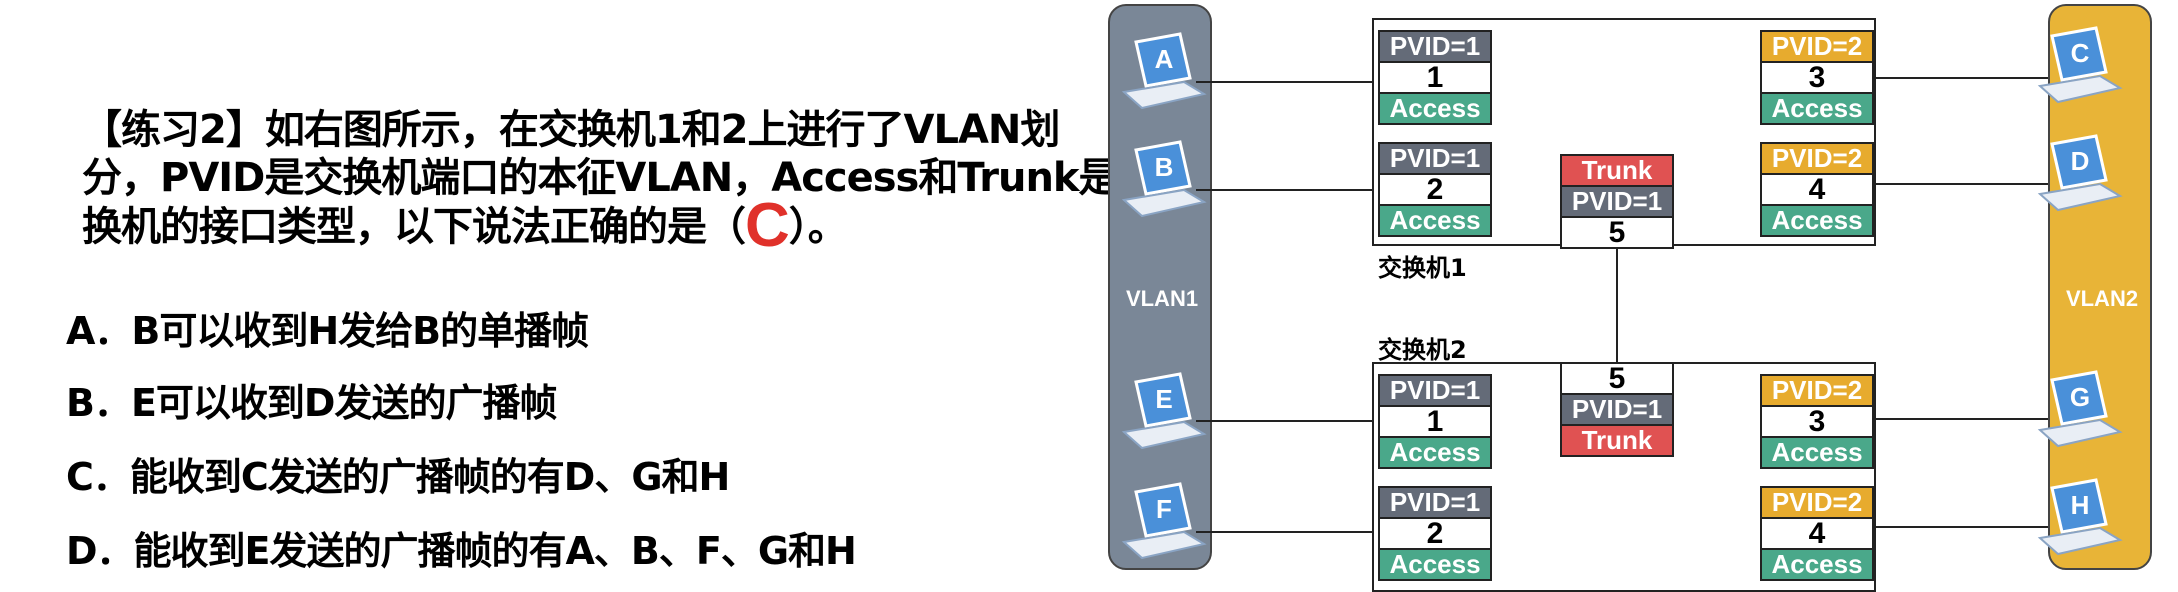 The height and width of the screenshot is (592, 2178). What do you see at coordinates (1617, 304) in the screenshot?
I see `trunk-link` at bounding box center [1617, 304].